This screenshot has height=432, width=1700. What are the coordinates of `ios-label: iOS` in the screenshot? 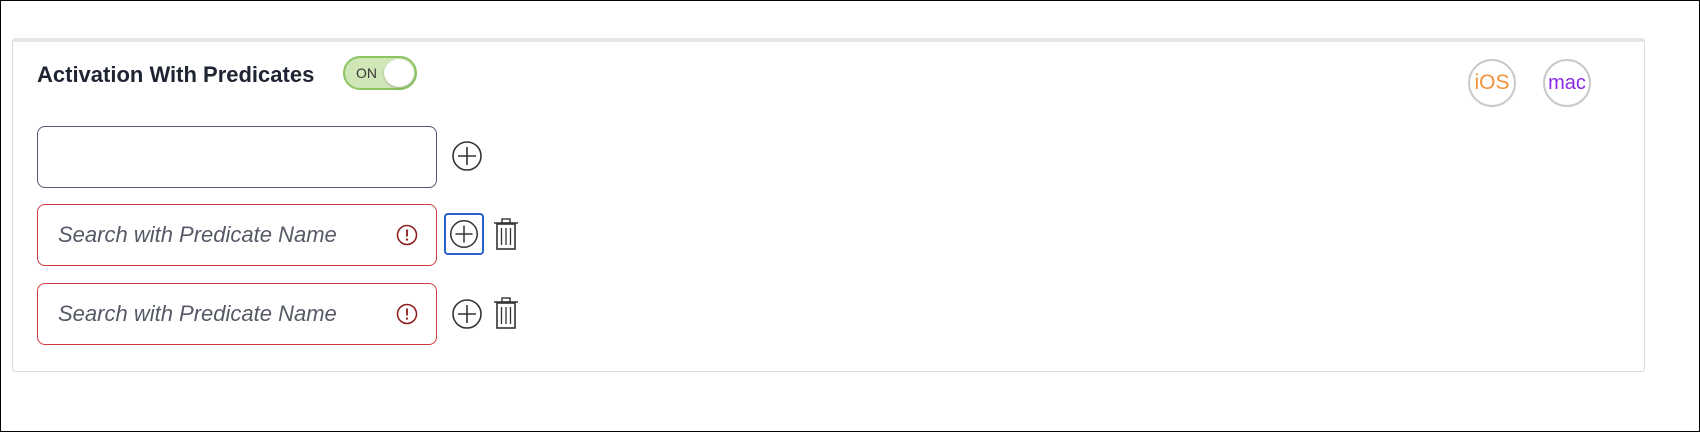 It's located at (1492, 82).